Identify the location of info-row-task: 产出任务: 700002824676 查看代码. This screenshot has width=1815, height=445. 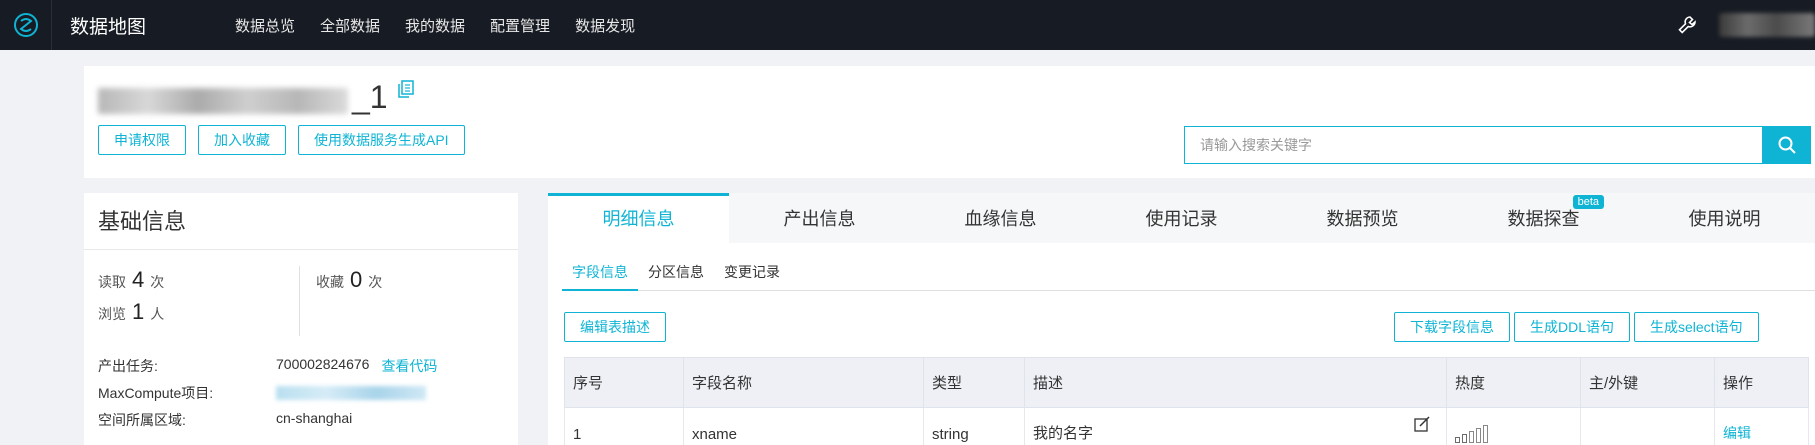
(267, 366).